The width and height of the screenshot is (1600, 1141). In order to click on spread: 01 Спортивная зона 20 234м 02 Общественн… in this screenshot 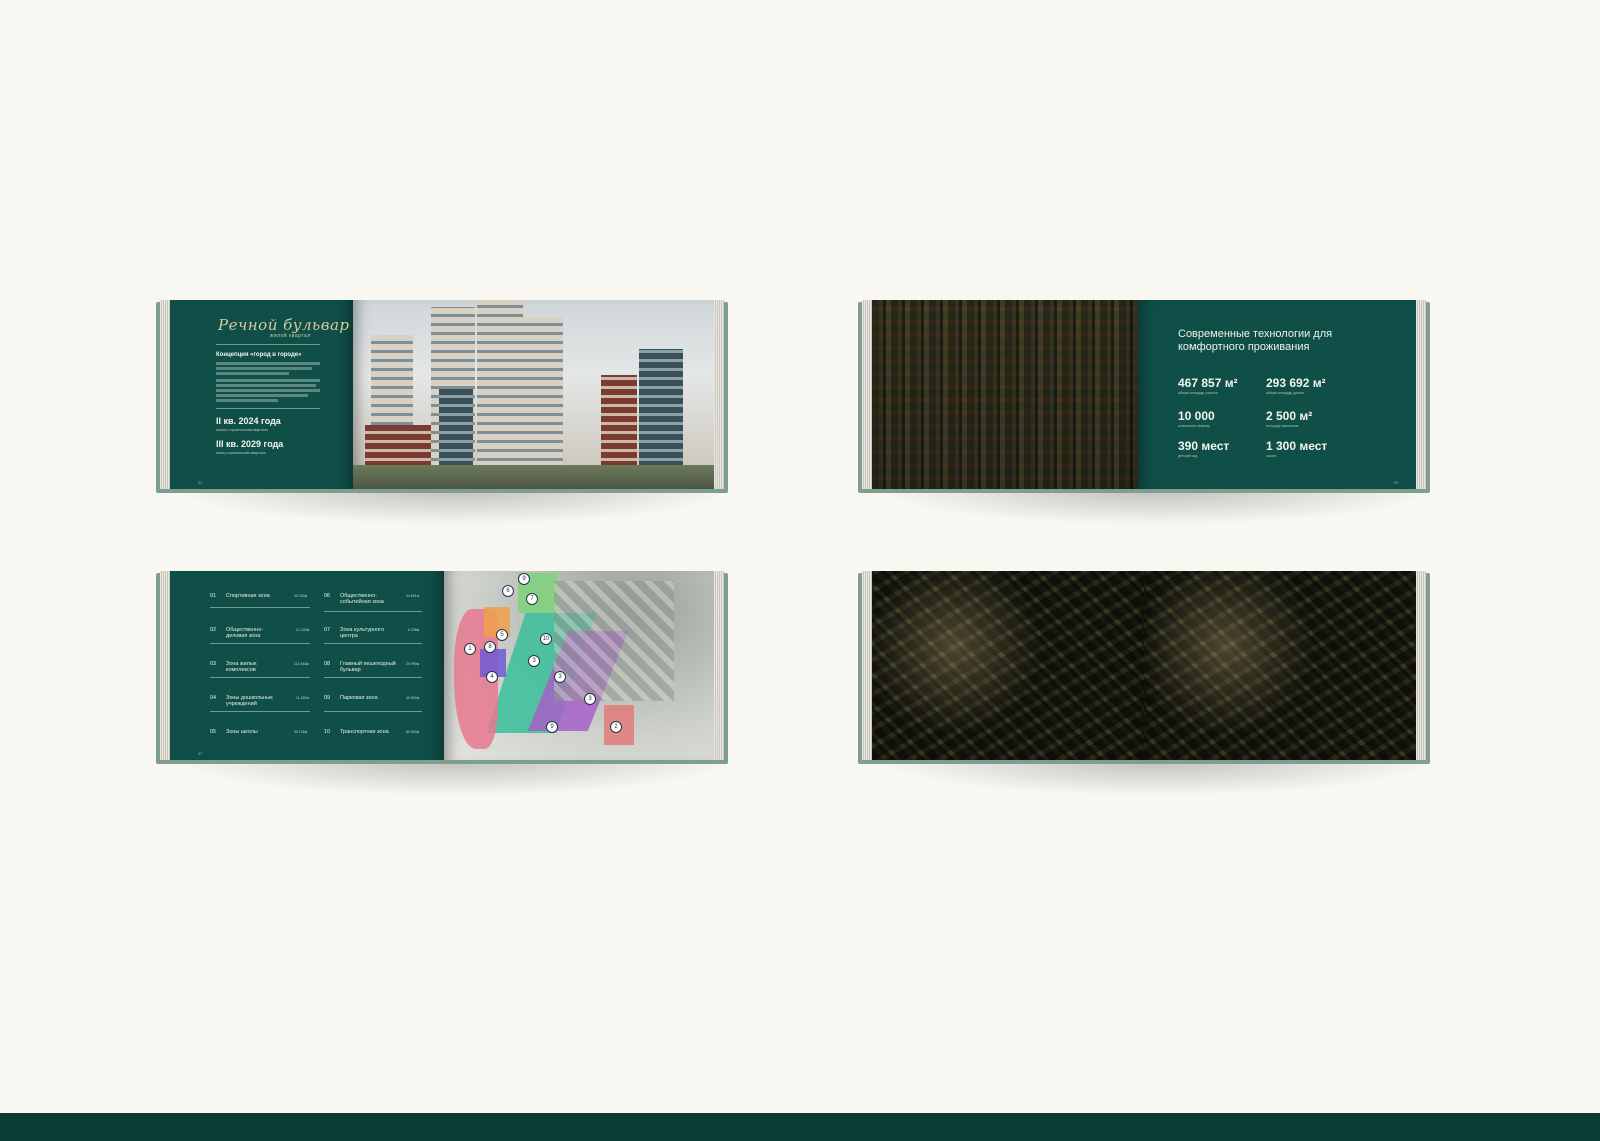, I will do `click(442, 665)`.